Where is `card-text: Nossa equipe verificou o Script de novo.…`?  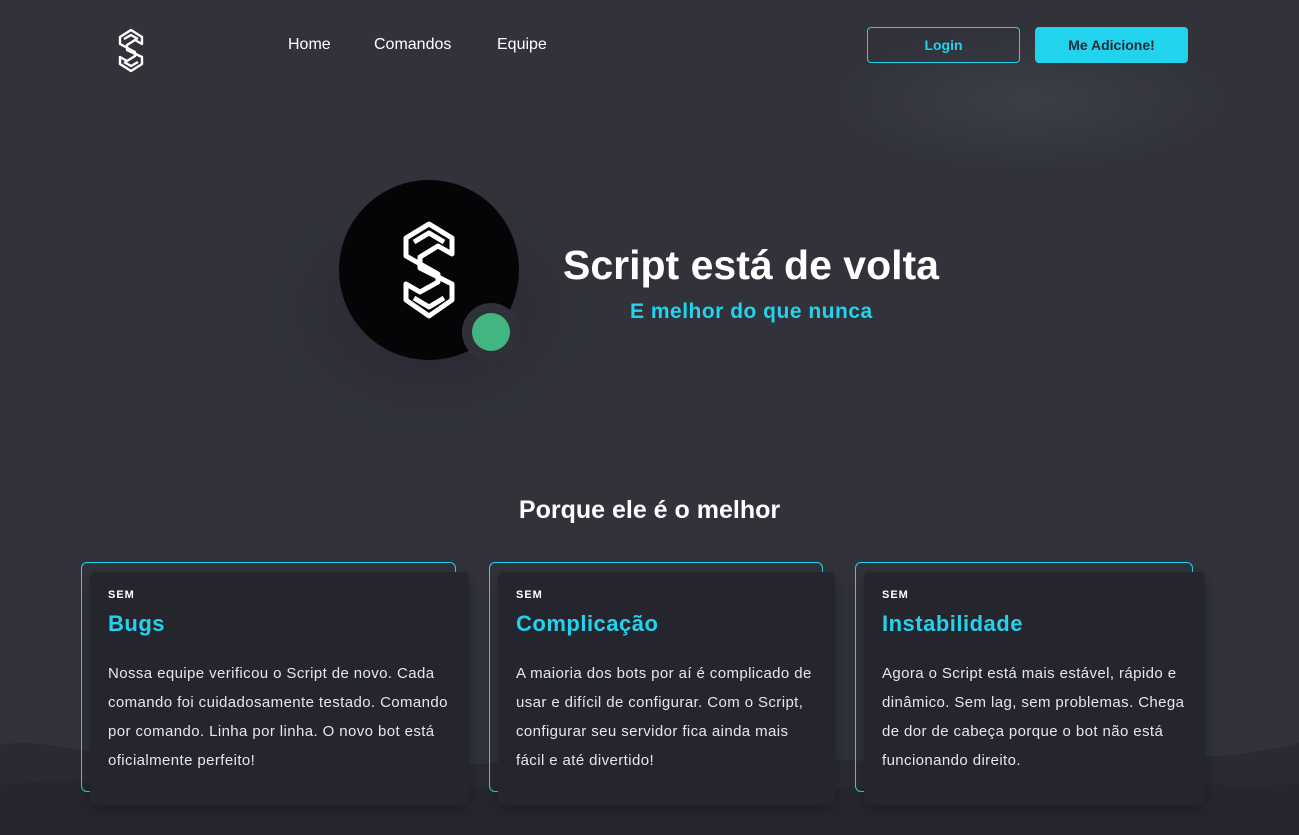 card-text: Nossa equipe verificou o Script de novo.… is located at coordinates (278, 717).